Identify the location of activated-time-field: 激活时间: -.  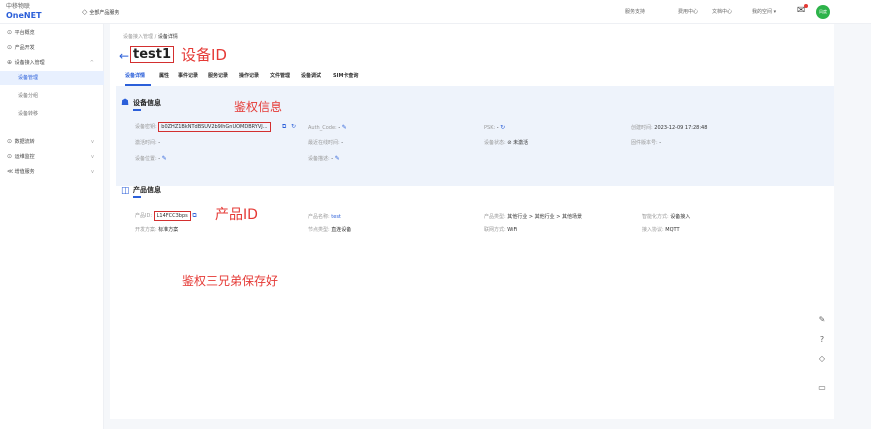
(147, 142).